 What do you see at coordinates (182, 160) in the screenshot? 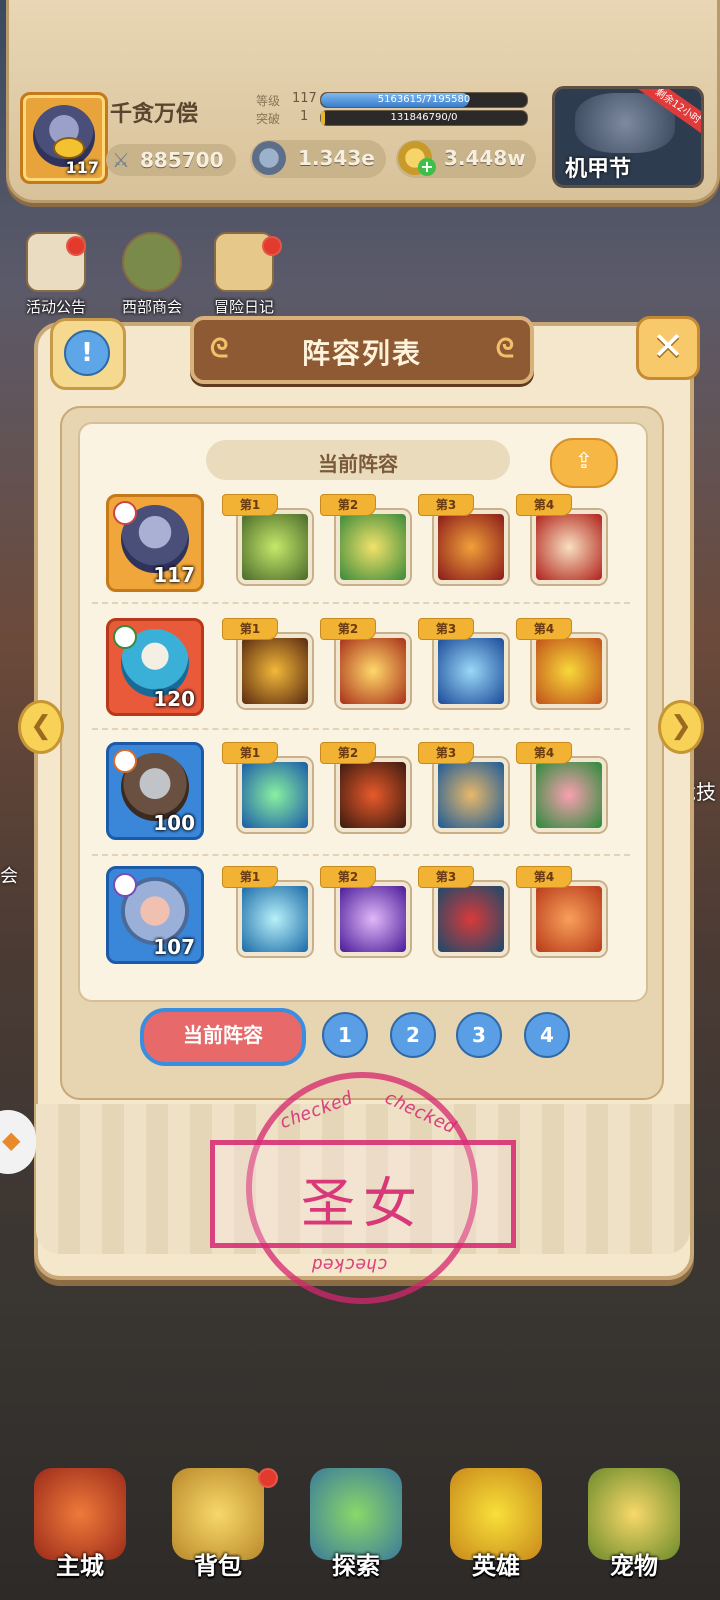
I see `power-value: 885700` at bounding box center [182, 160].